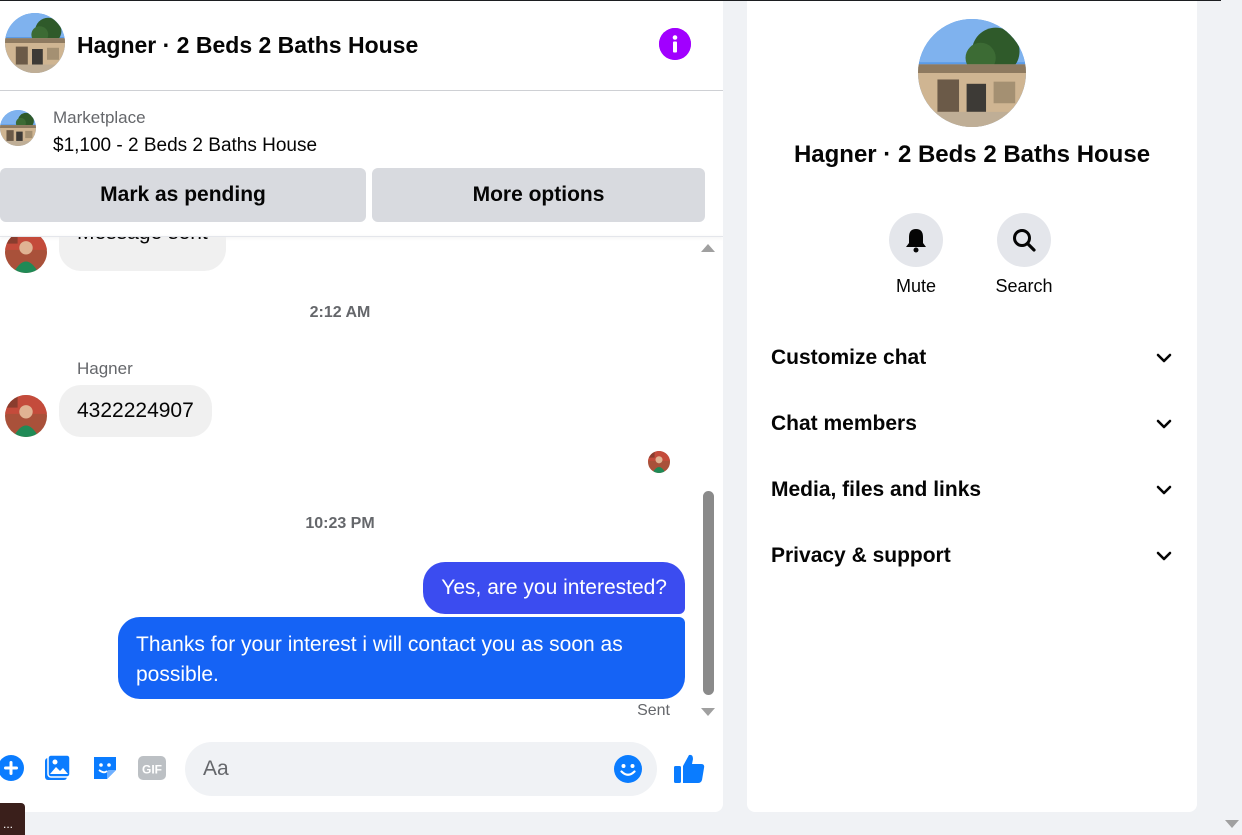 Image resolution: width=1242 pixels, height=835 pixels. Describe the element at coordinates (628, 769) in the screenshot. I see `emoji-icon` at that location.